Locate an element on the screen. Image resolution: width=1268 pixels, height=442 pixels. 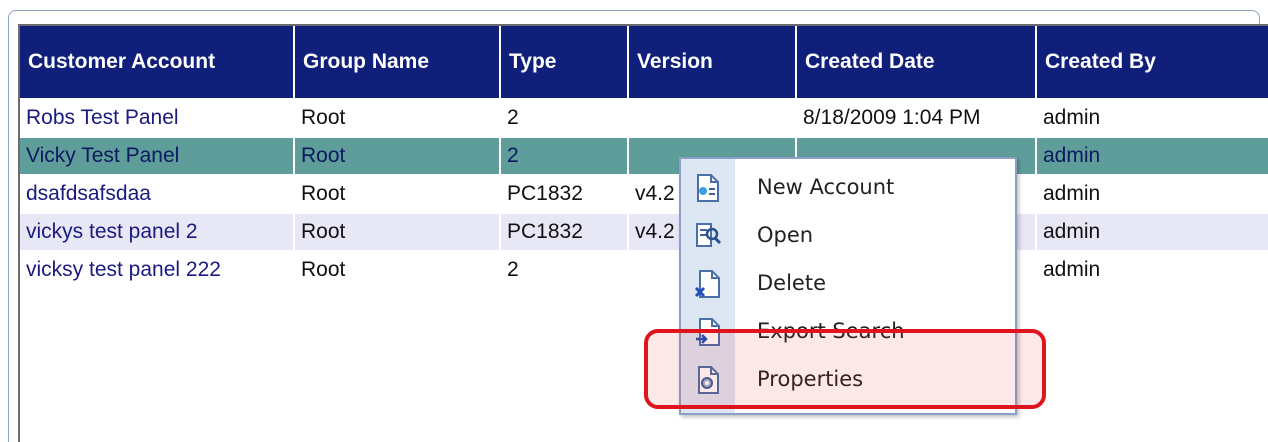
cell-customer: vicksy test panel 222 is located at coordinates (157, 270).